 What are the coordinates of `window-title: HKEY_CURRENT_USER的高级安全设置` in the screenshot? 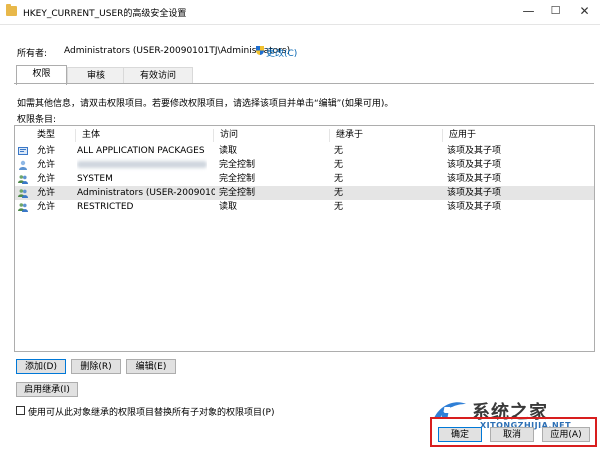 It's located at (105, 14).